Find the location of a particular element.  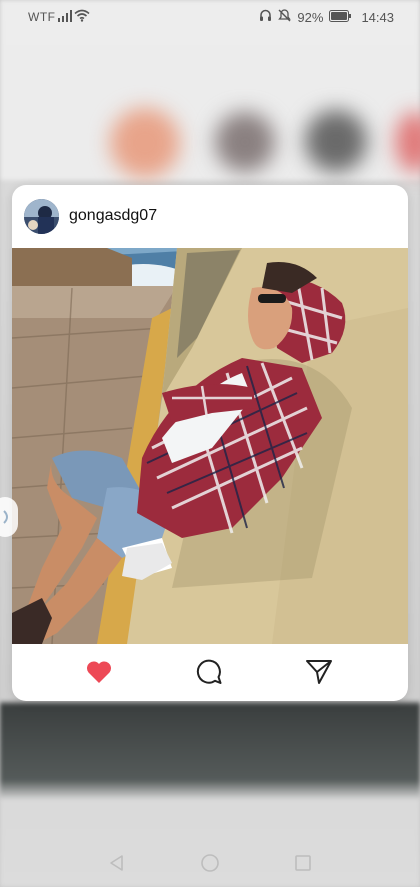

battery-icon is located at coordinates (340, 17).